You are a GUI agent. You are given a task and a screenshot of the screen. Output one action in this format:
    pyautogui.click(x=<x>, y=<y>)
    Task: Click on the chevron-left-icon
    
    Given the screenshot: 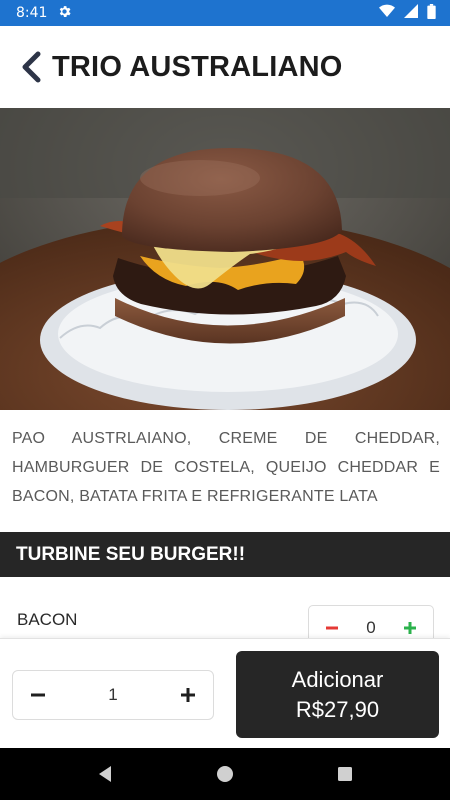 What is the action you would take?
    pyautogui.click(x=31, y=67)
    